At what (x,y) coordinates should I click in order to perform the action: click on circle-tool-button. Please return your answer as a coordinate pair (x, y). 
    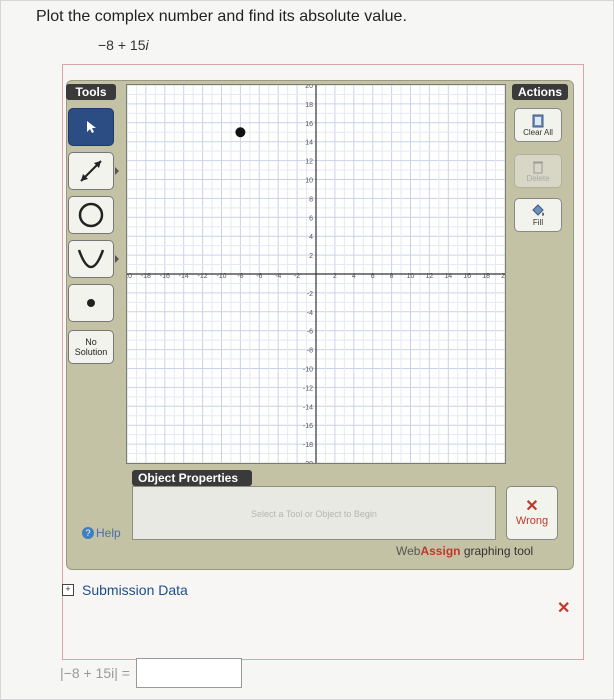
    Looking at the image, I should click on (91, 215).